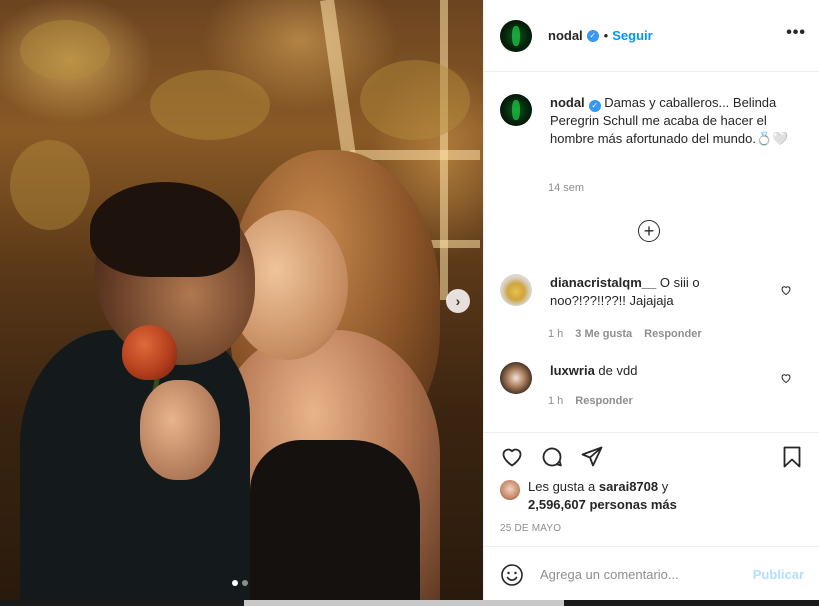 Image resolution: width=819 pixels, height=606 pixels. I want to click on photo-scaffold, so click(444, 150).